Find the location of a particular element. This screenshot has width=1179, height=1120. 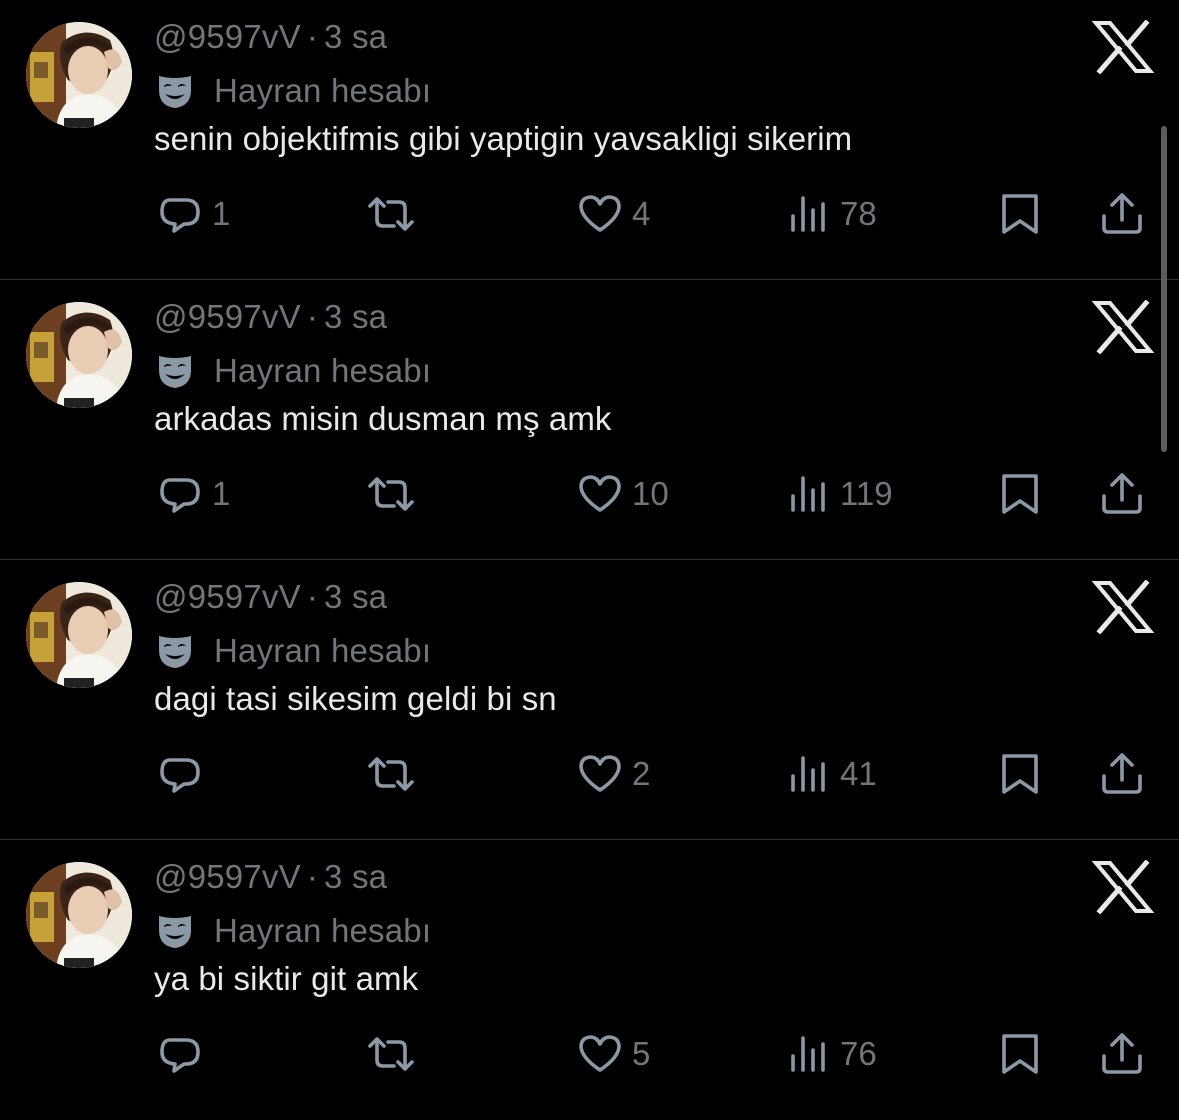

scrollbar is located at coordinates (1164, 289).